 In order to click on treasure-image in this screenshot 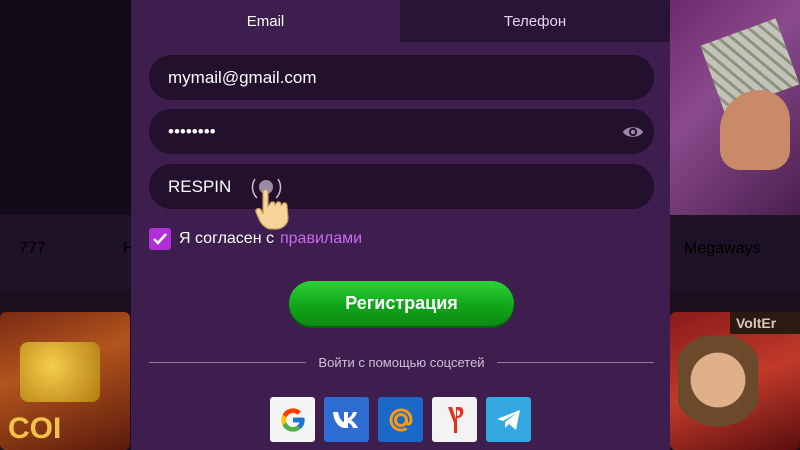, I will do `click(60, 372)`.